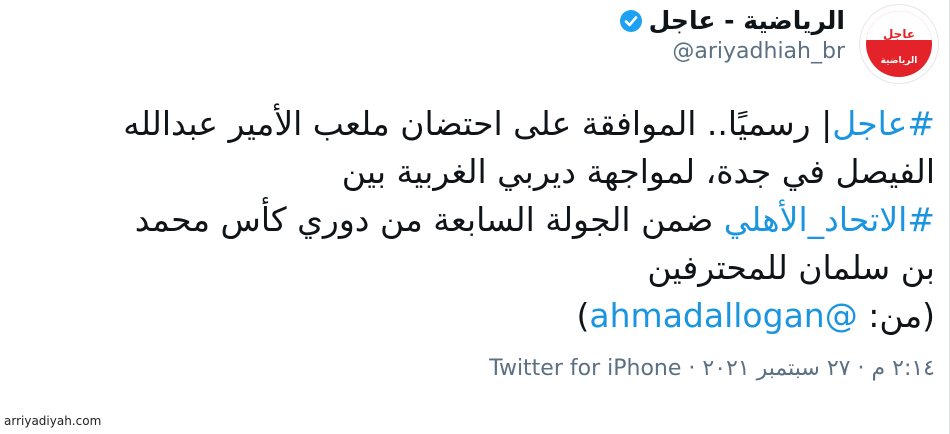 Image resolution: width=950 pixels, height=434 pixels. What do you see at coordinates (776, 368) in the screenshot?
I see `tweet-date: ٢٧ سبتمبر ٢٠٢١` at bounding box center [776, 368].